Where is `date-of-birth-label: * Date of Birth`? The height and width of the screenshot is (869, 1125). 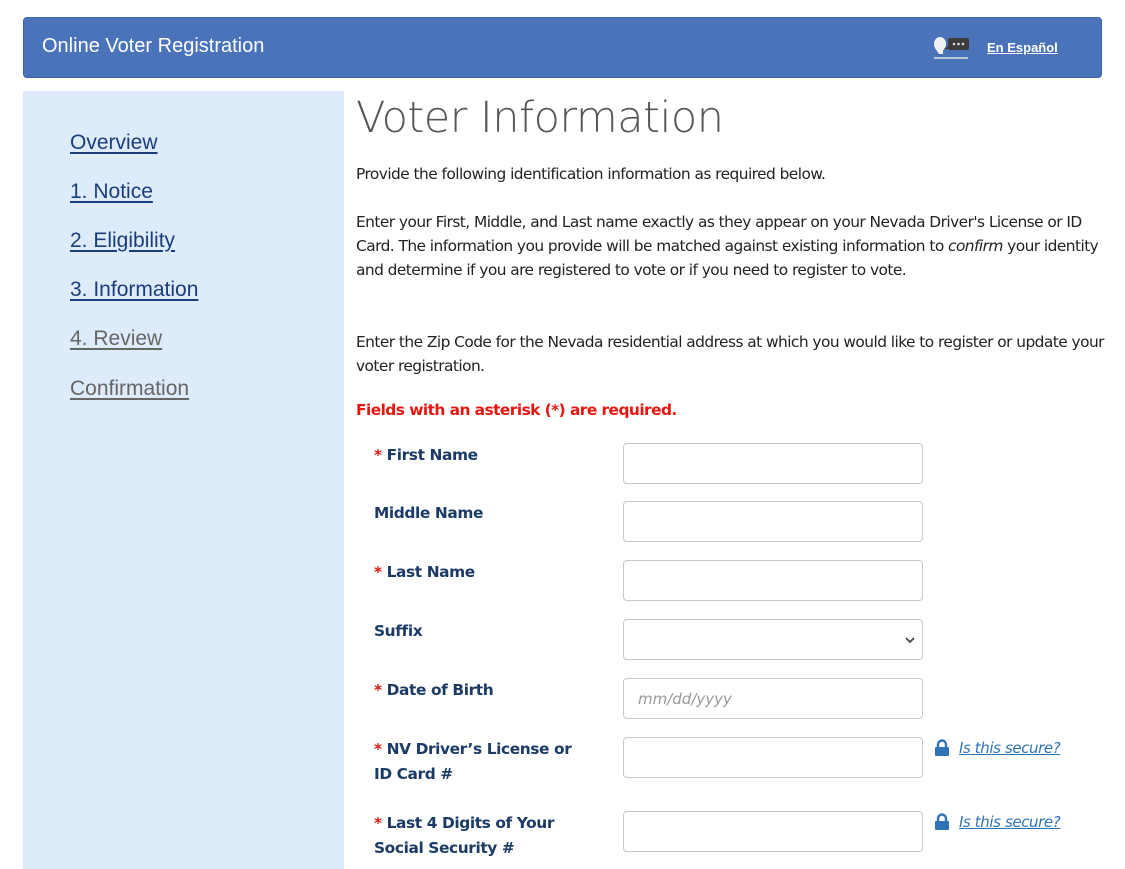 date-of-birth-label: * Date of Birth is located at coordinates (484, 690).